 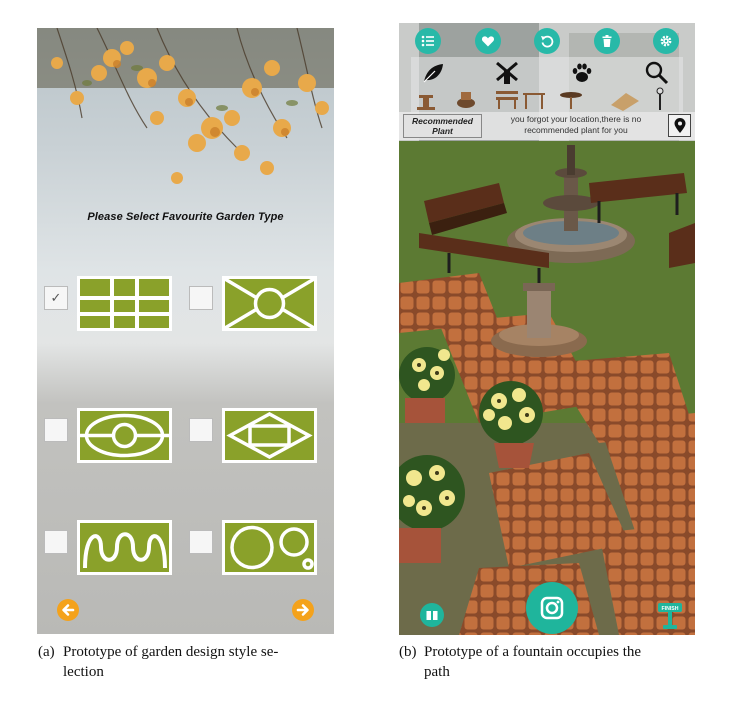 I want to click on page-title: Please Select Favourite Garden Type, so click(x=185, y=217).